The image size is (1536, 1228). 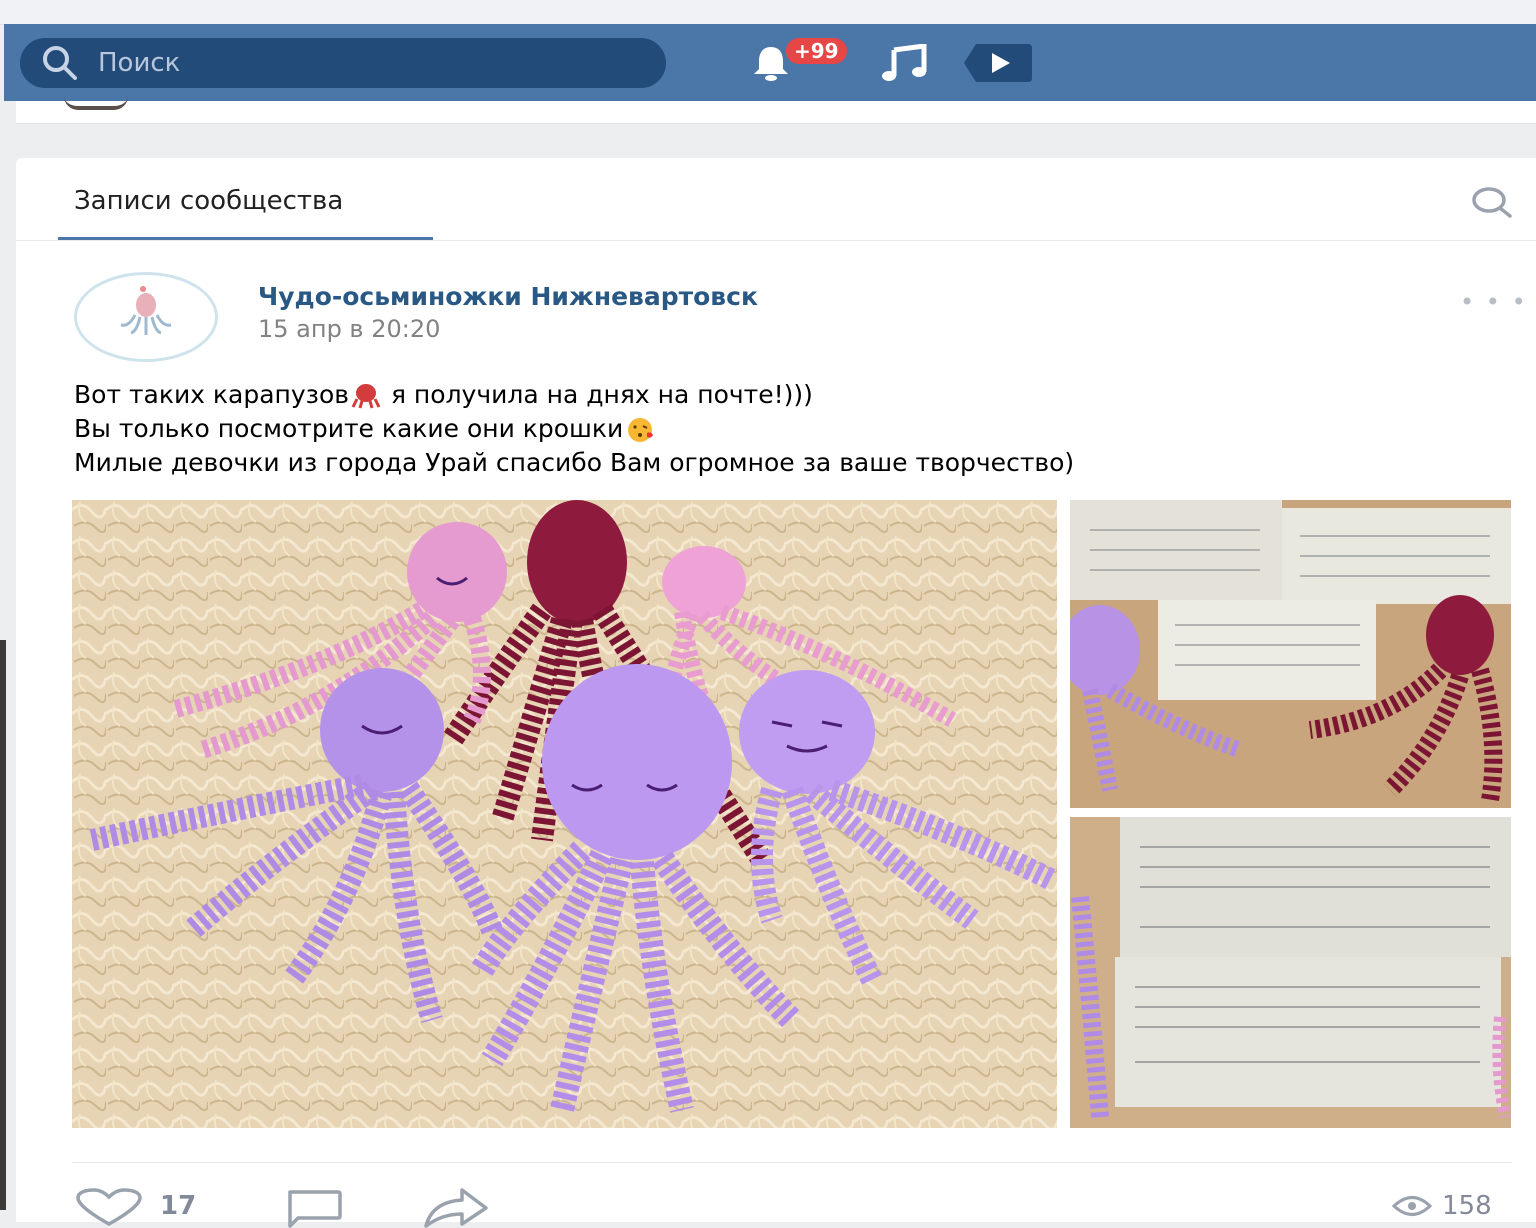 What do you see at coordinates (508, 296) in the screenshot?
I see `post-author: Чудо-осьминожки Нижневартовск` at bounding box center [508, 296].